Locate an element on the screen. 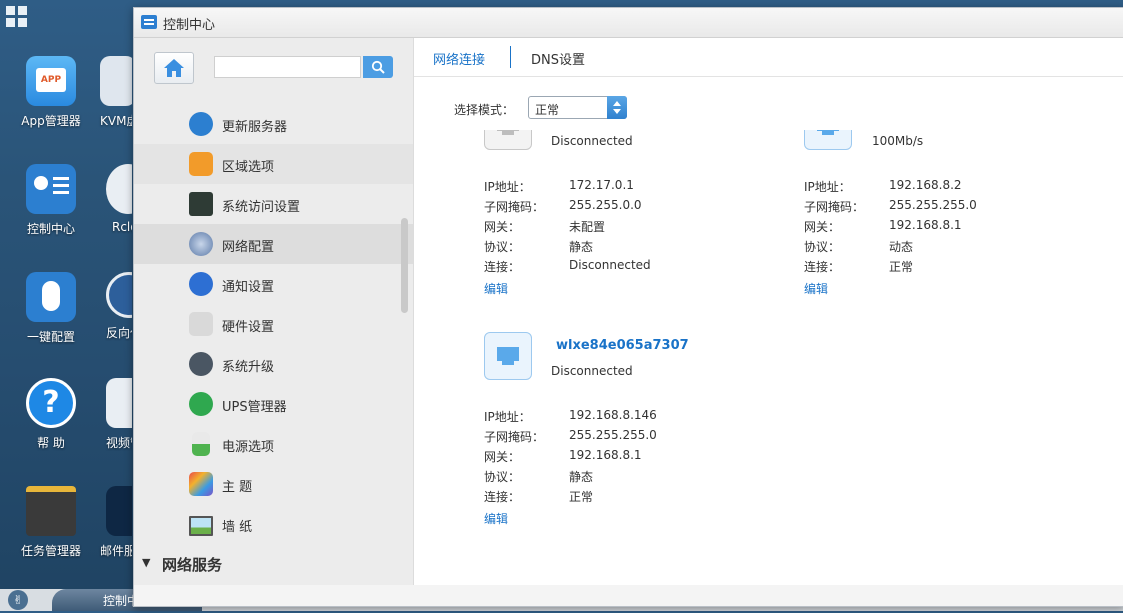 The height and width of the screenshot is (613, 1123). desktop-icon-mail: 邮件服 is located at coordinates (112, 522).